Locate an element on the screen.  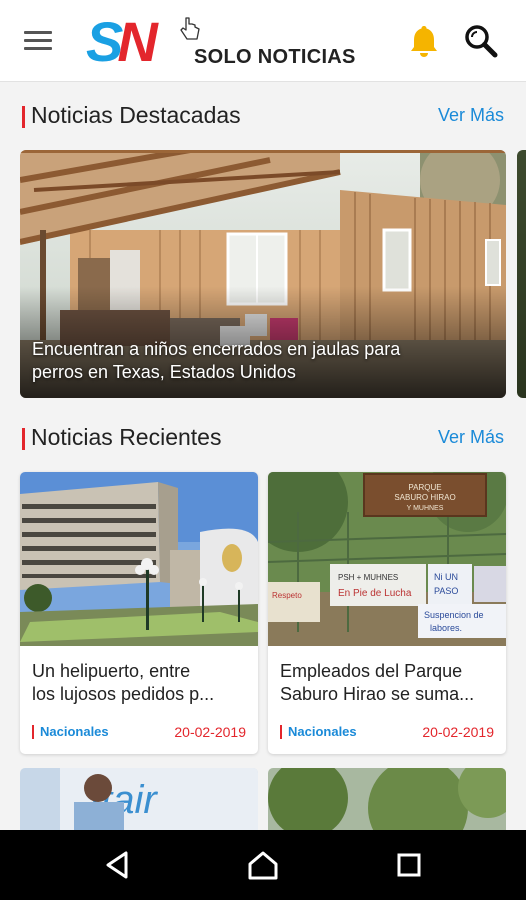
svg-text: Suspencion de is located at coordinates (454, 615).